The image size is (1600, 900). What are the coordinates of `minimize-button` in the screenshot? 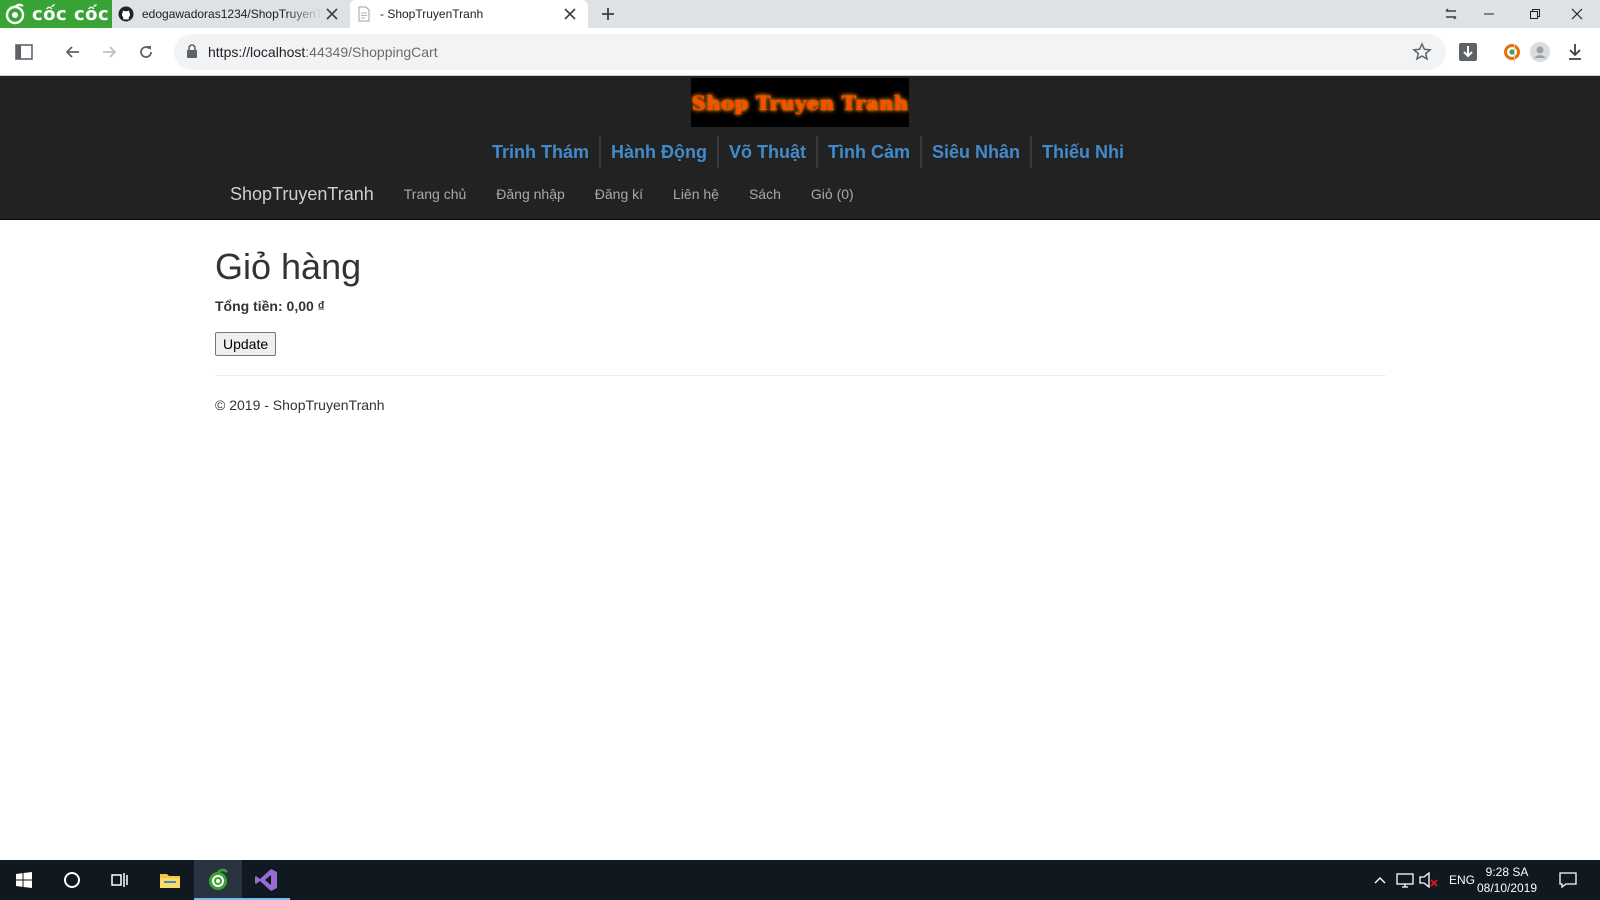 It's located at (1489, 14).